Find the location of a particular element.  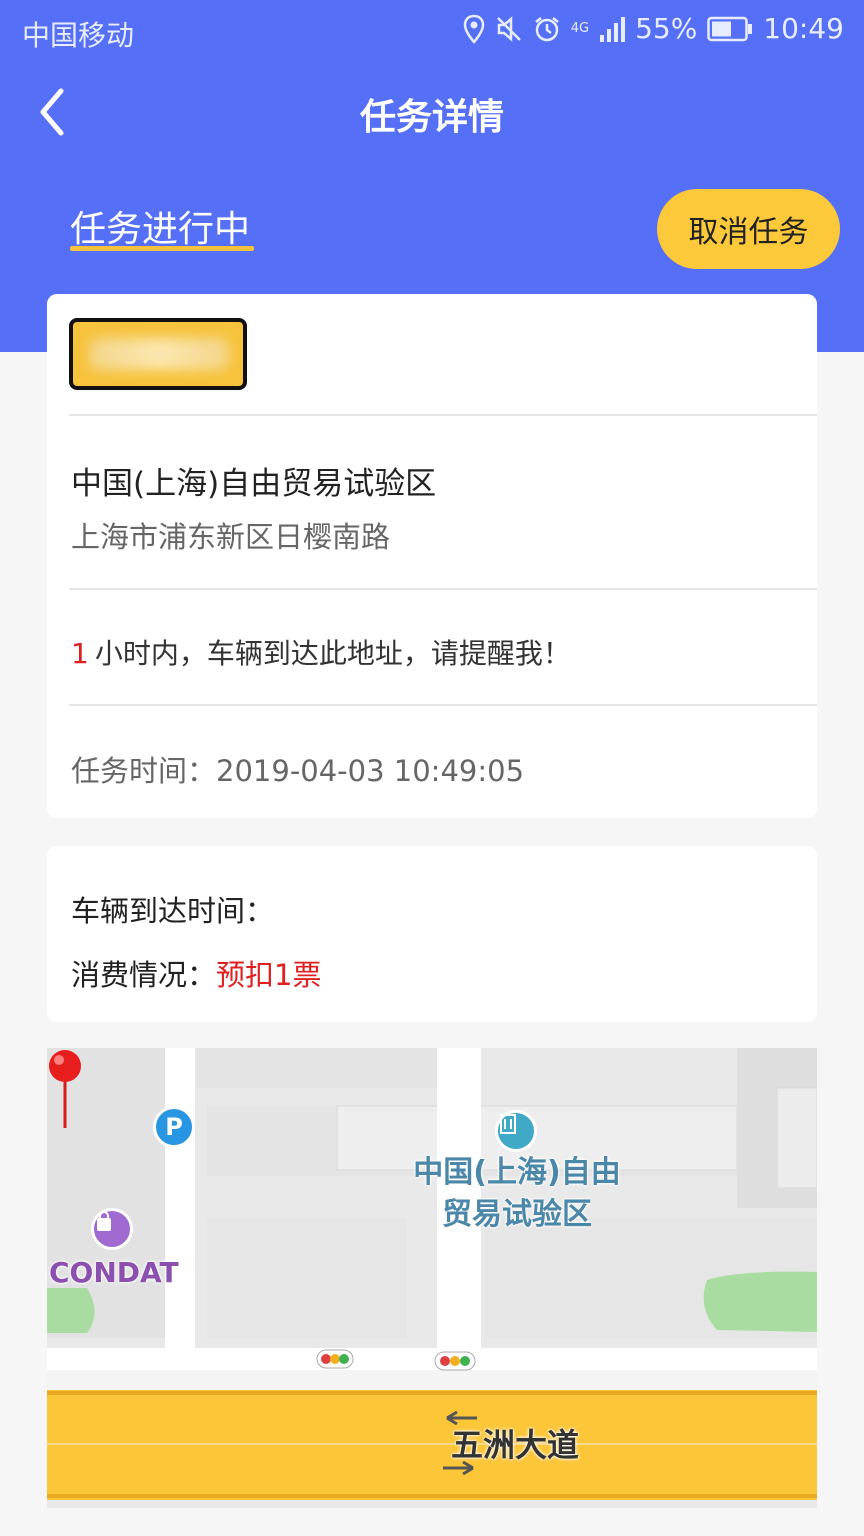

cancel-task-button: 取消任务 is located at coordinates (748, 229).